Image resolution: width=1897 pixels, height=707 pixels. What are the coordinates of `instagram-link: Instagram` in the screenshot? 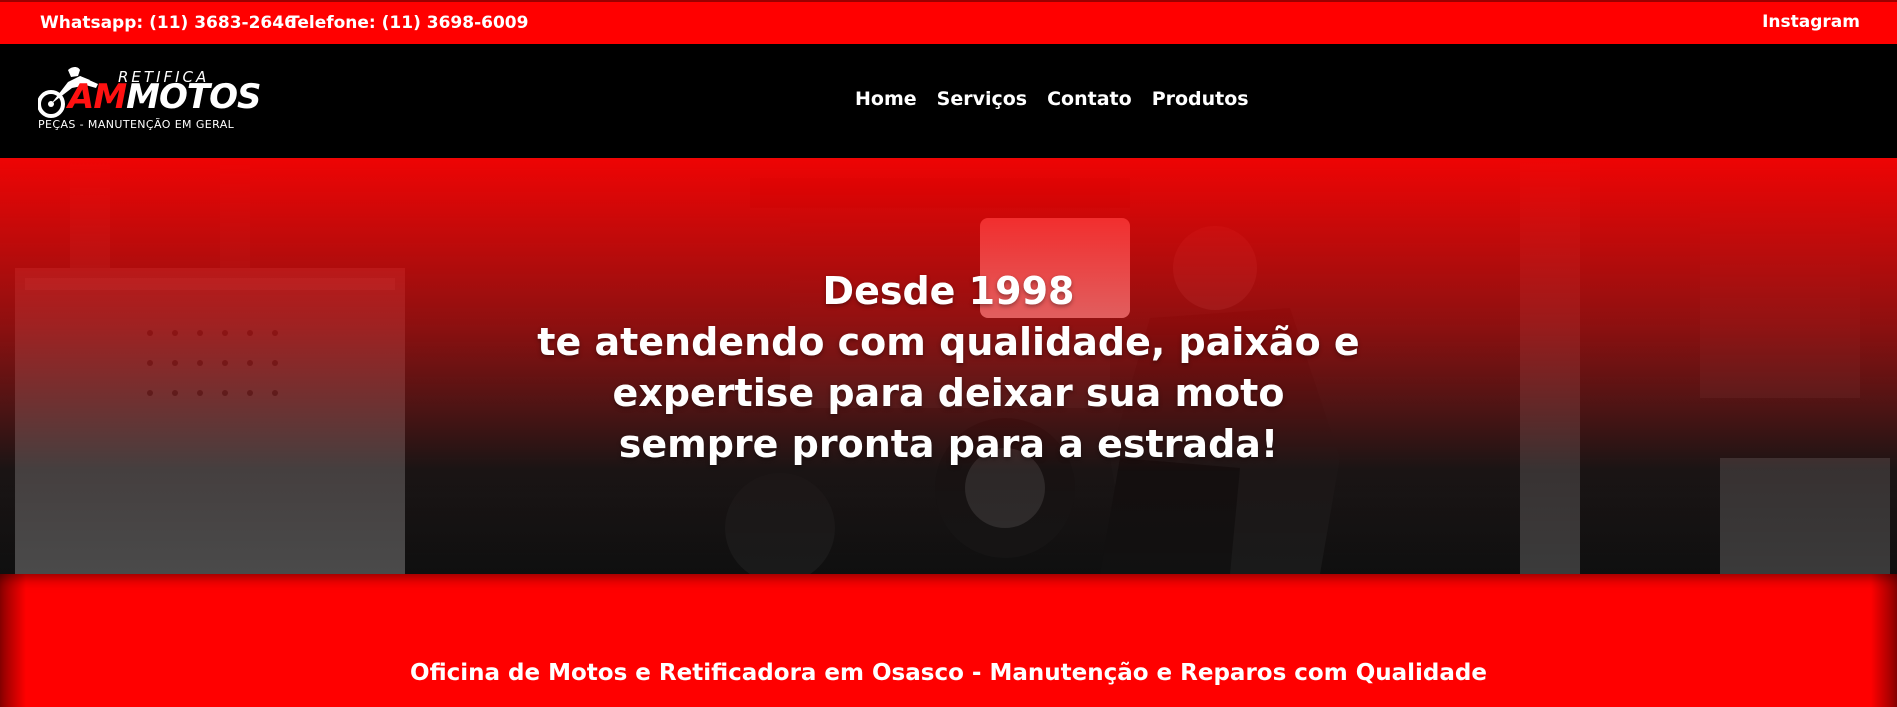 It's located at (1811, 22).